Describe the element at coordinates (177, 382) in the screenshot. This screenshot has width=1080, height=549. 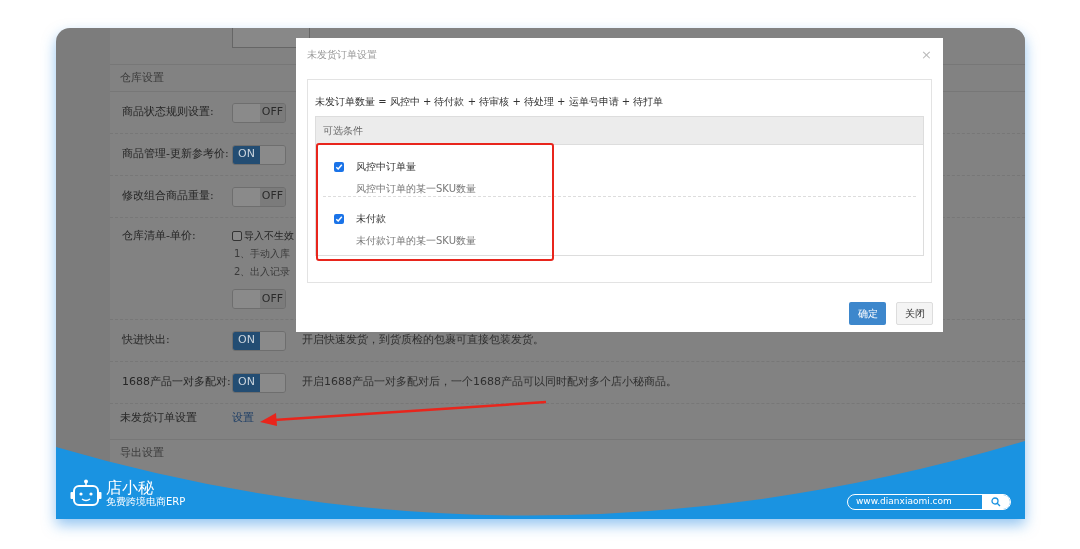
I see `setting-label: 1688产品一对多配对:` at that location.